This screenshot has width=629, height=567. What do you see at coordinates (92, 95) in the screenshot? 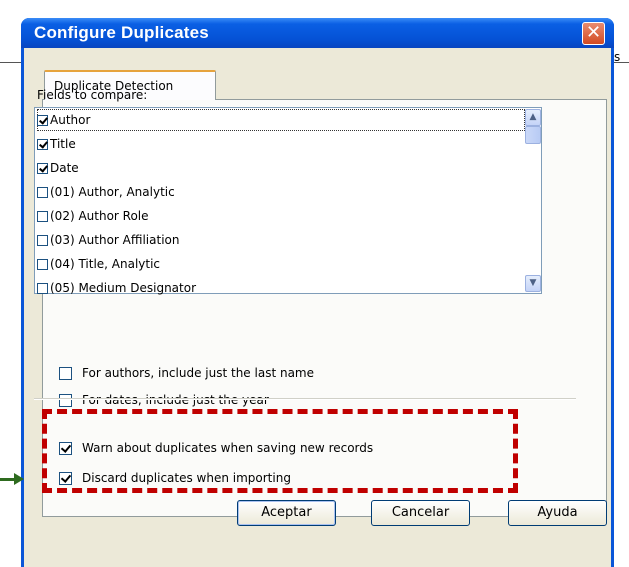
I see `fields-to-compare-label: Fields to compare:` at bounding box center [92, 95].